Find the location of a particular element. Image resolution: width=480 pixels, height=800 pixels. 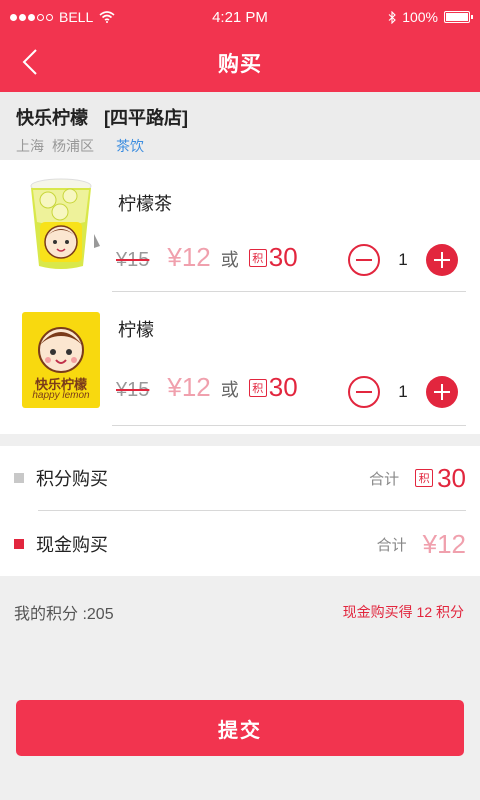

cash-option-label: 现金购买 is located at coordinates (72, 545).